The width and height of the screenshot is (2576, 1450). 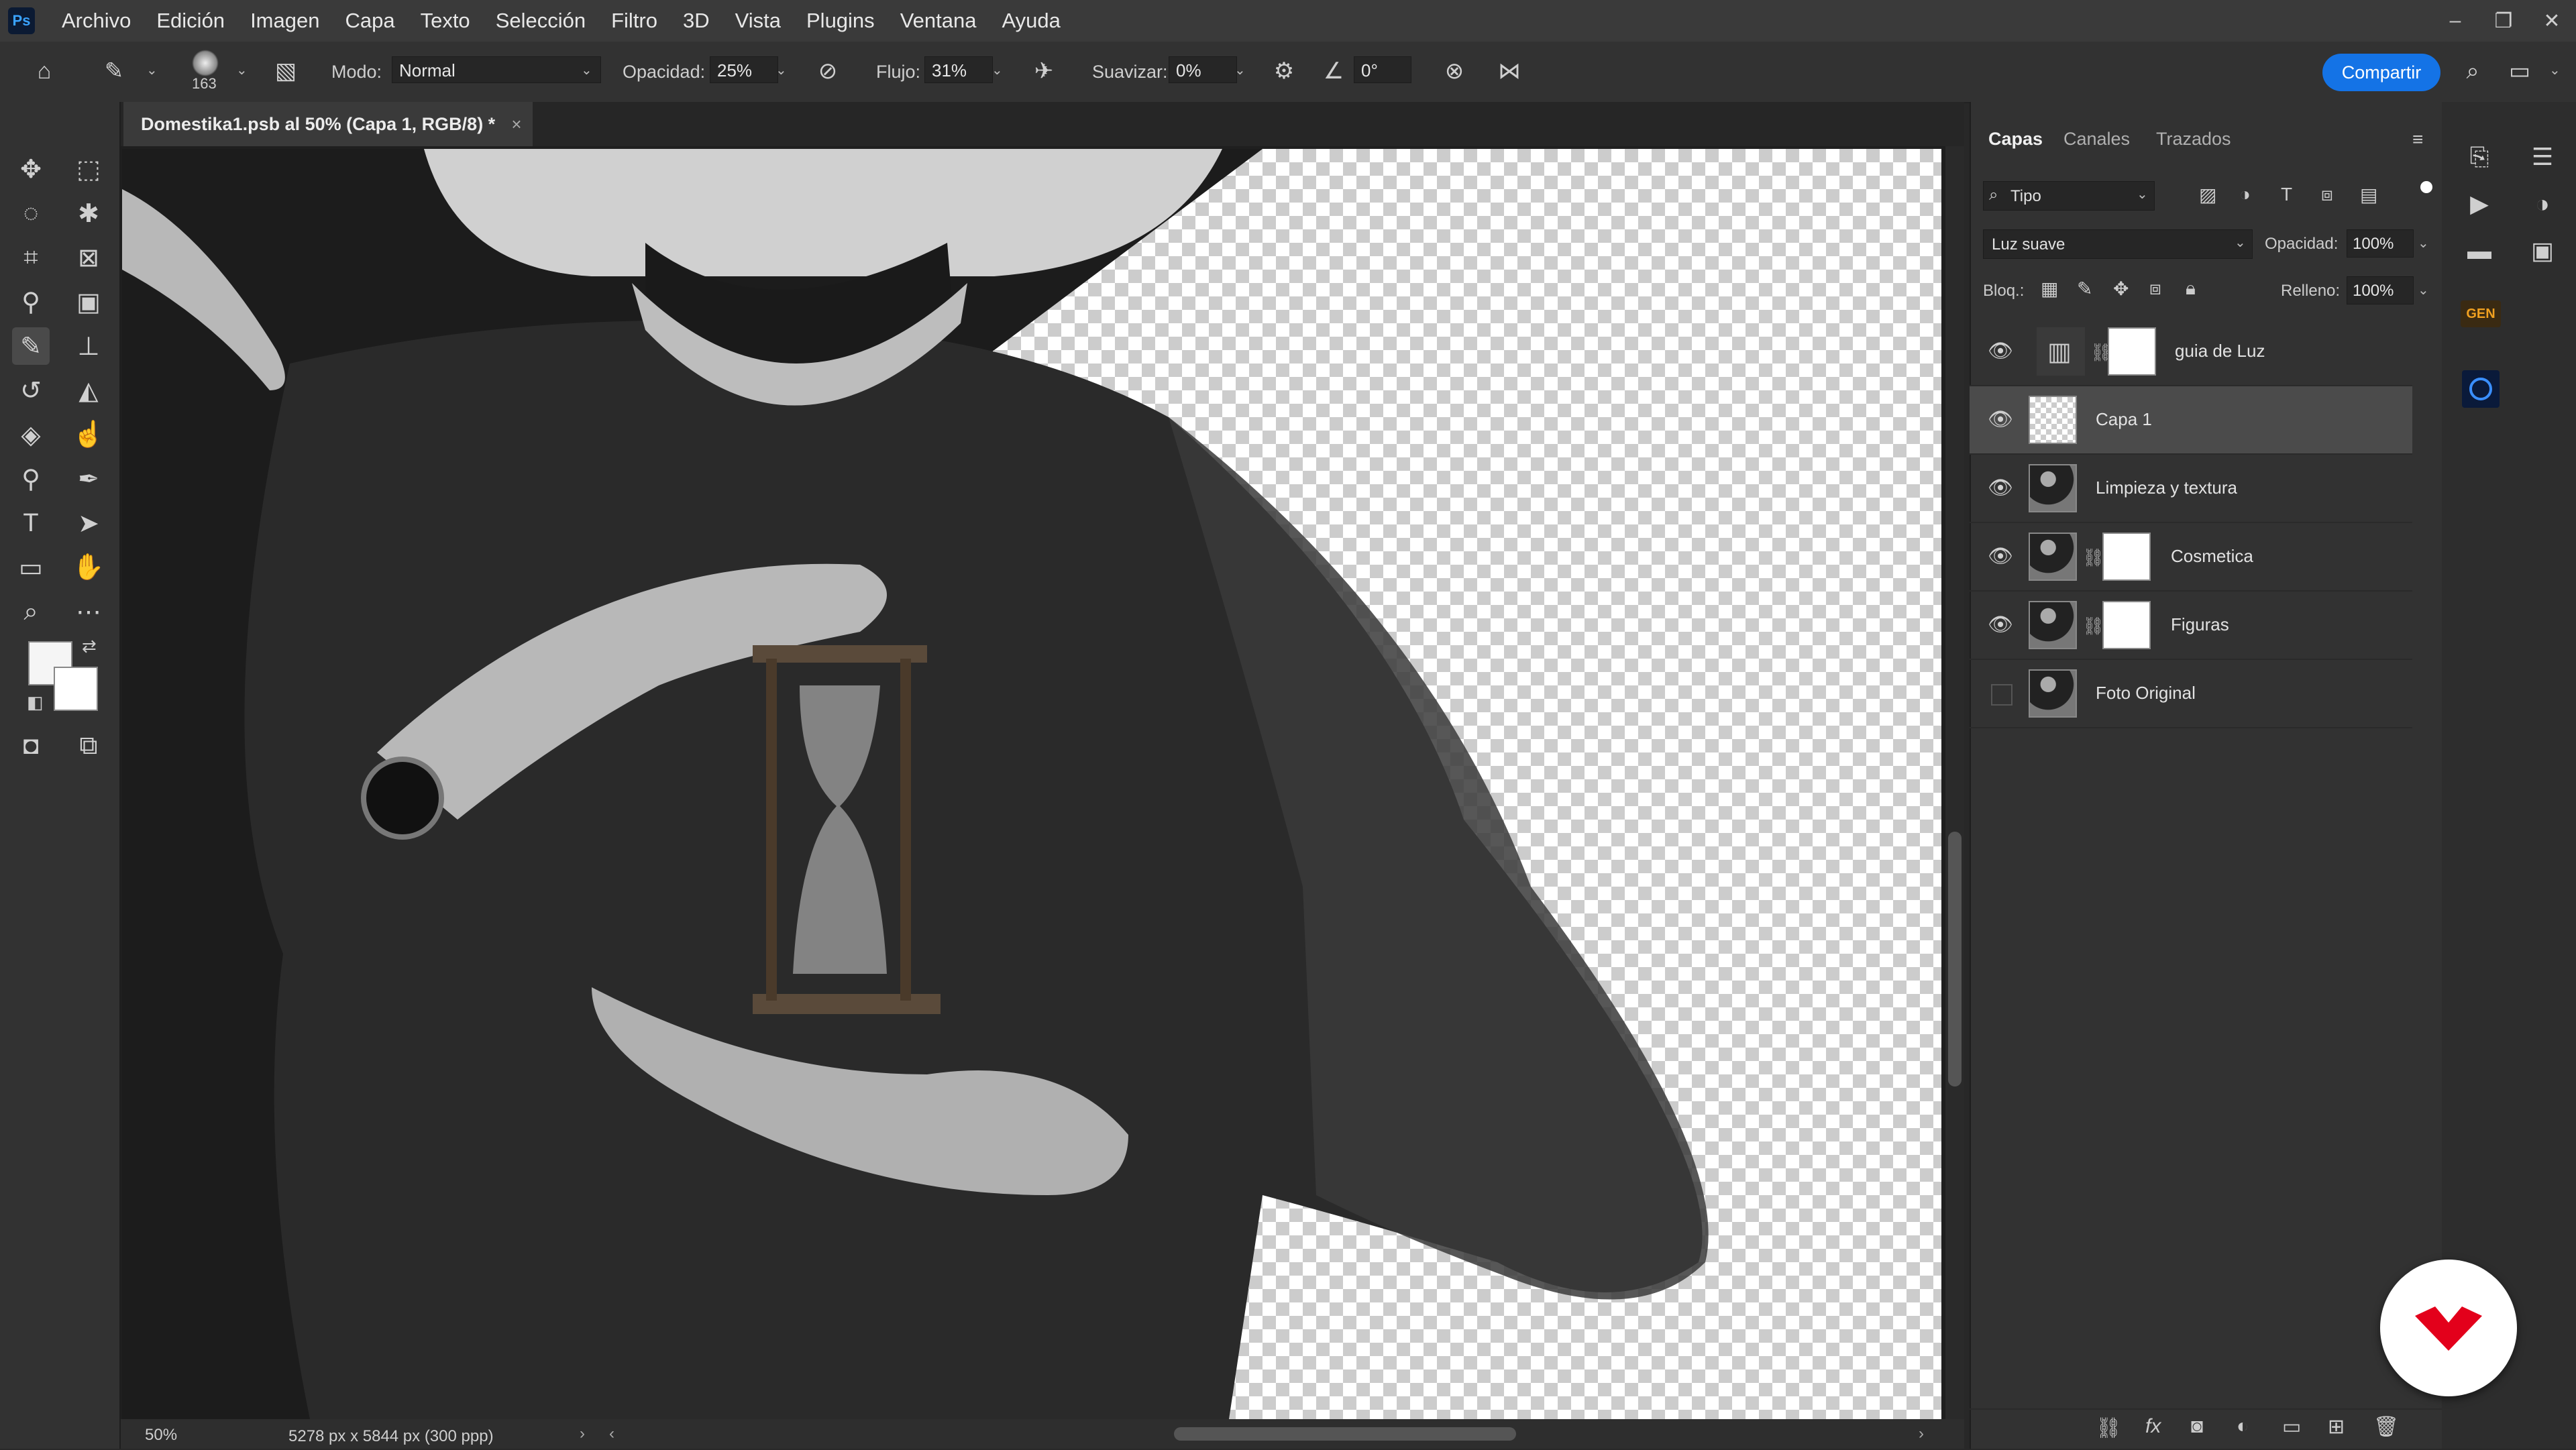 I want to click on menu-ayuda: Ayuda, so click(x=1031, y=21).